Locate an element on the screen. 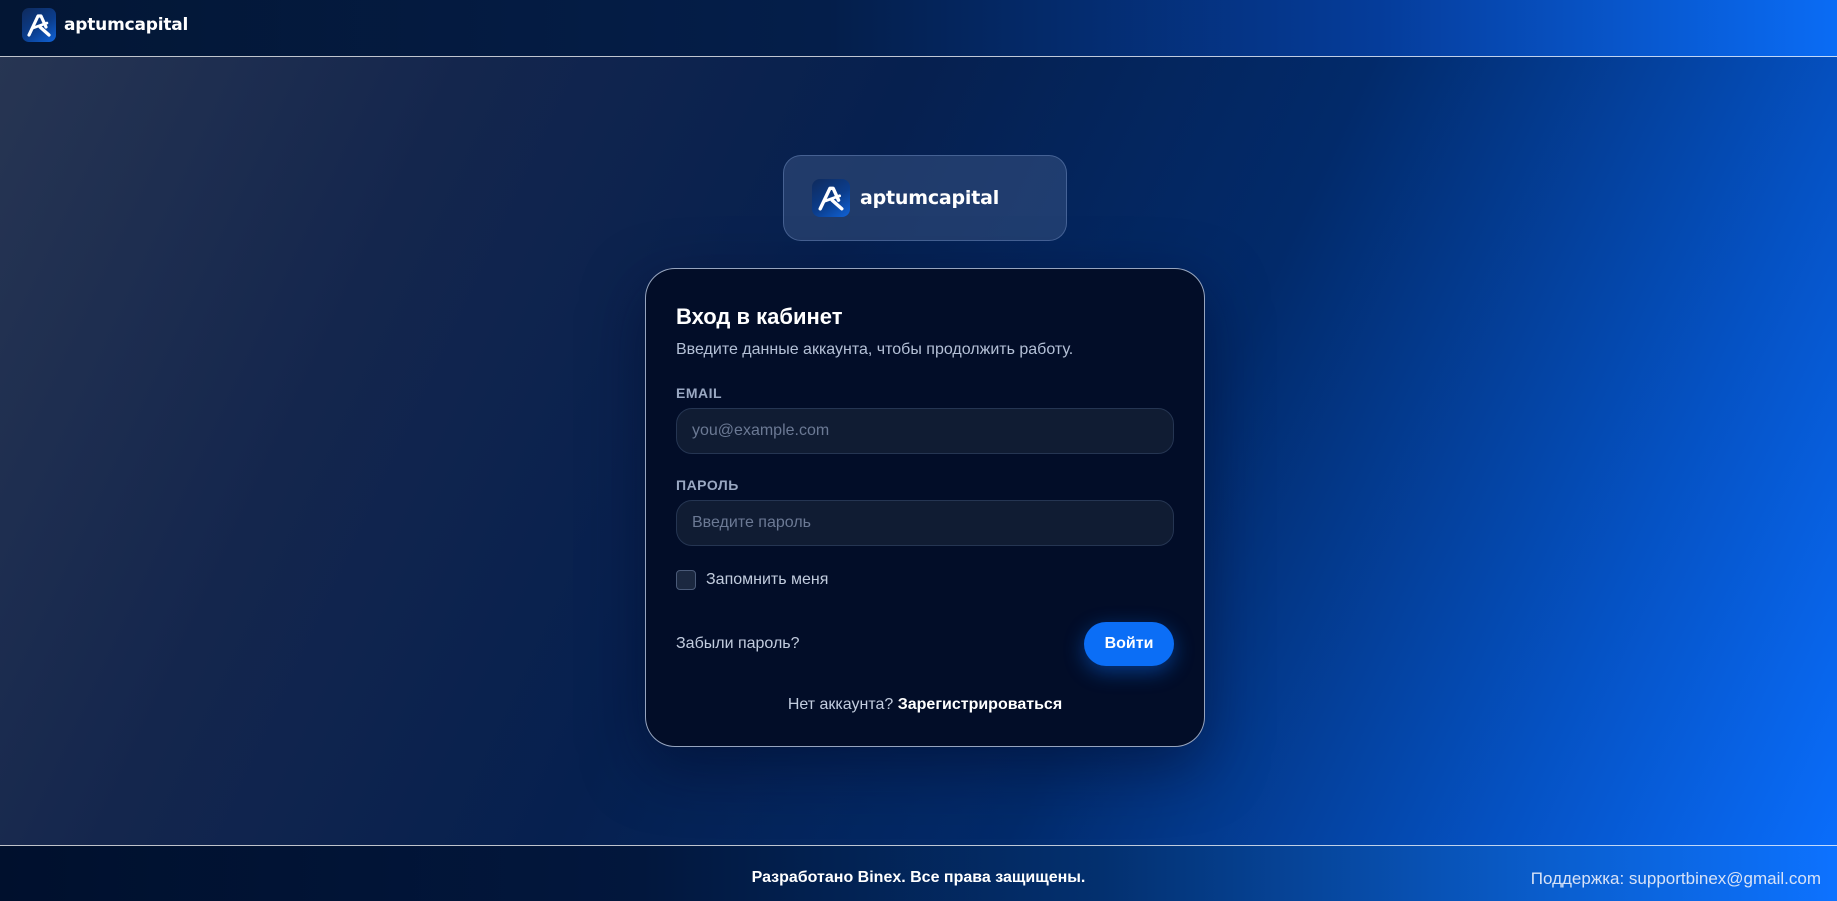 Image resolution: width=1837 pixels, height=901 pixels. header-brand-link: aptumcapital is located at coordinates (105, 25).